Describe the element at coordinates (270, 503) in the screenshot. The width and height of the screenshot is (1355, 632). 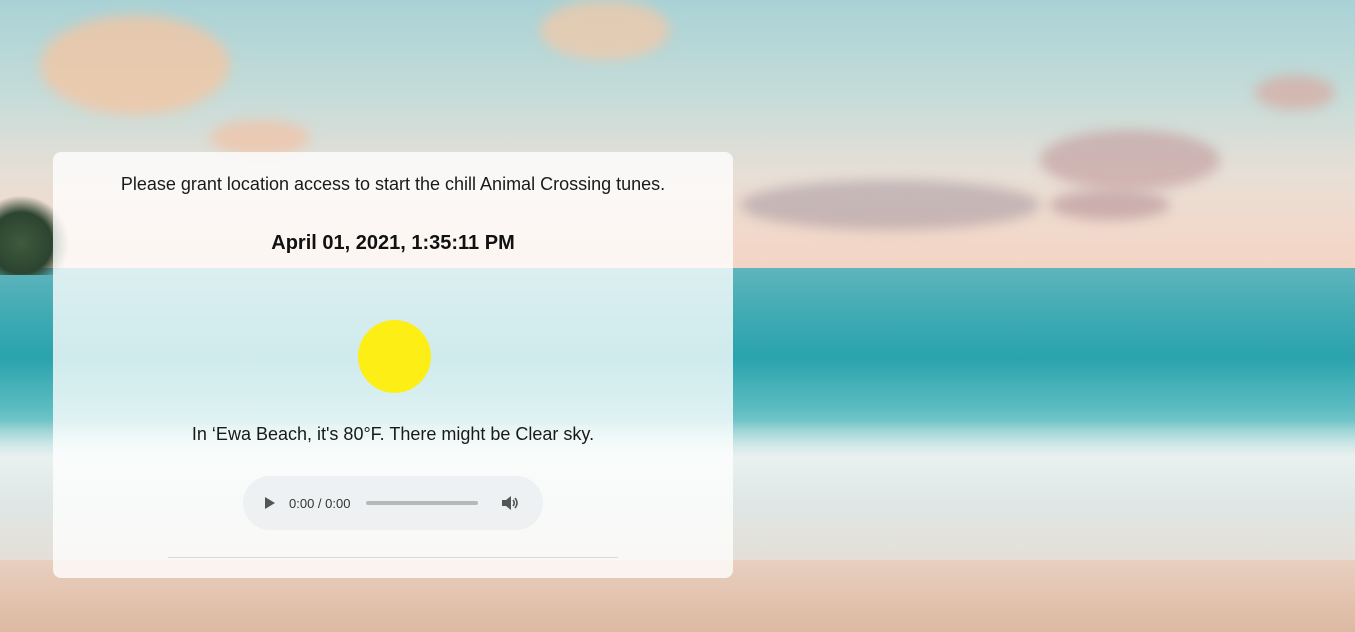
I see `play-icon` at that location.